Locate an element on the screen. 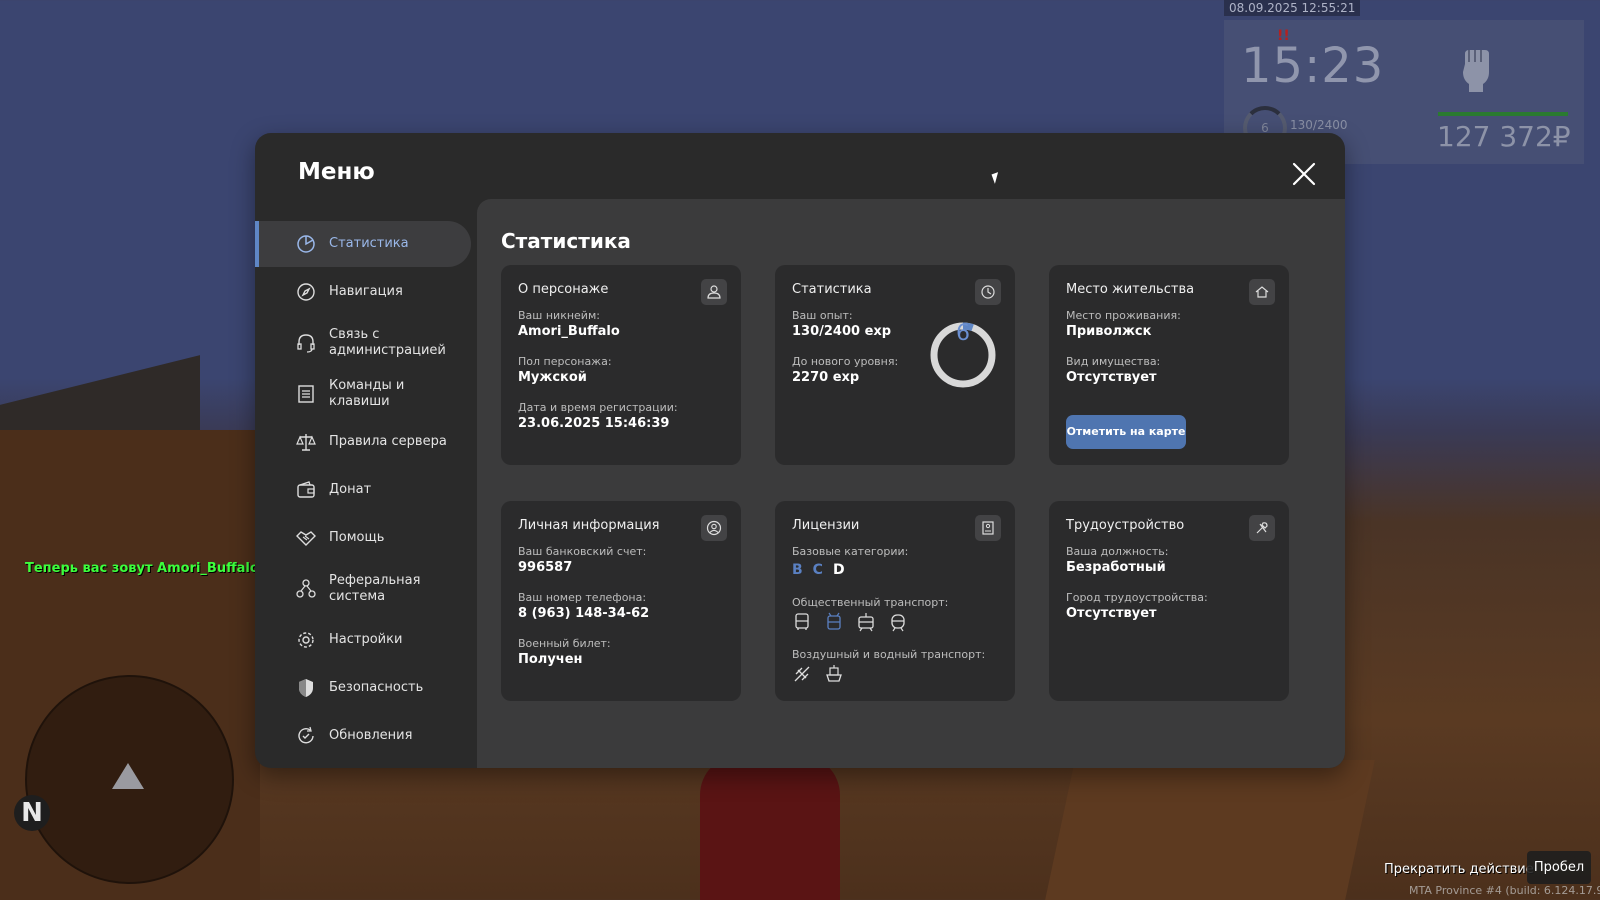 The width and height of the screenshot is (1600, 900). sidebar-item-label: Реферальная система is located at coordinates (375, 588).